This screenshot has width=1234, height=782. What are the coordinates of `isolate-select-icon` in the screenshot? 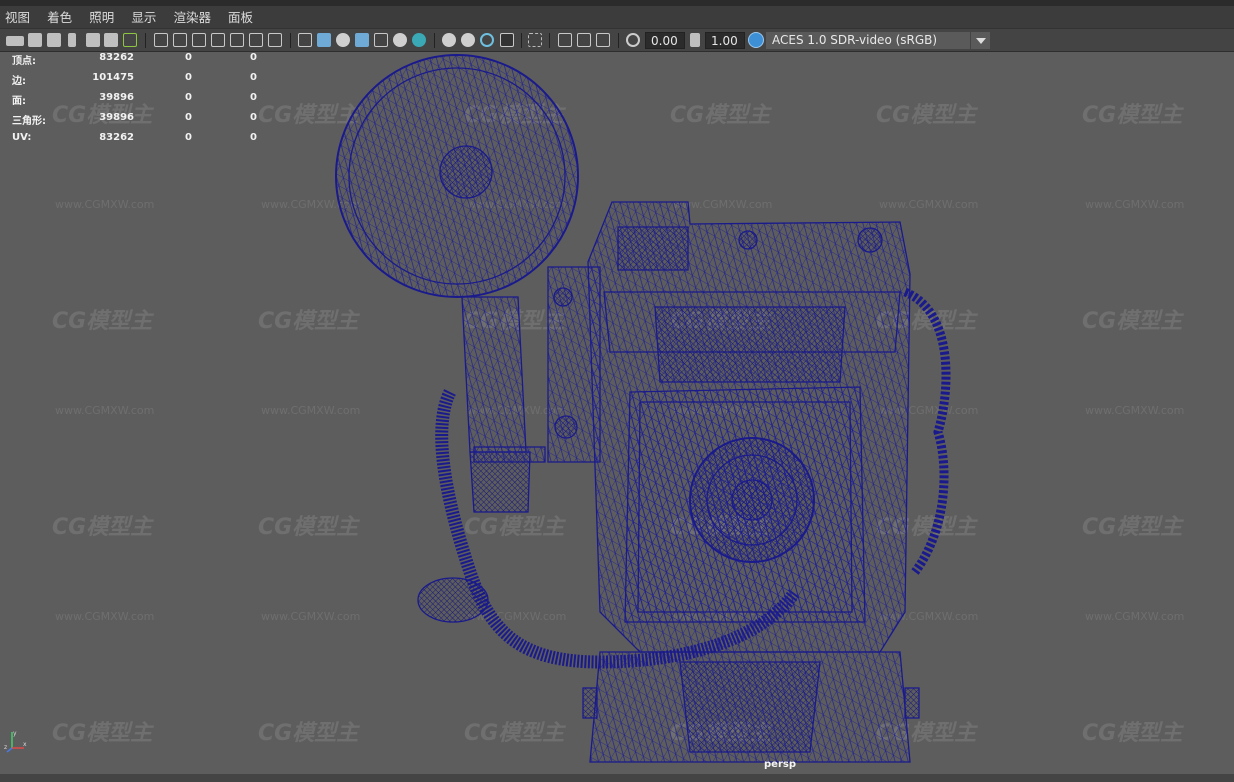 It's located at (535, 40).